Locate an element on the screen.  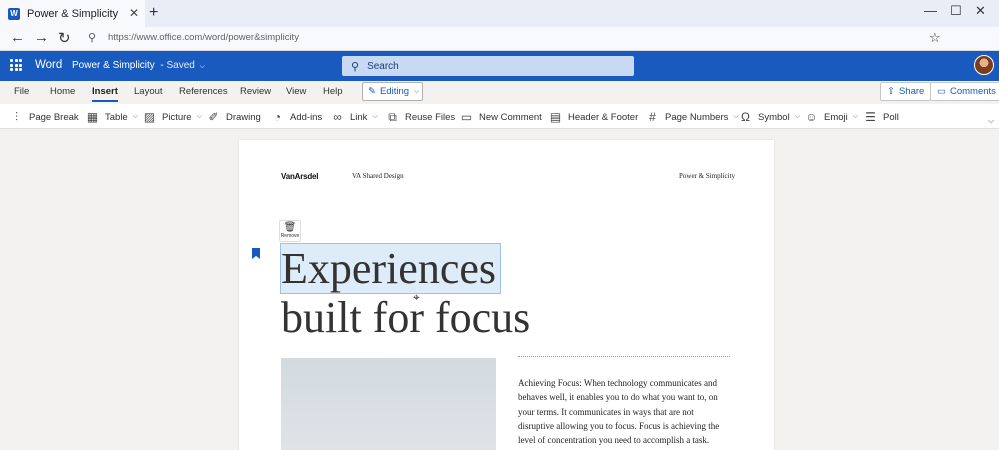
tab-file: File is located at coordinates (21, 91).